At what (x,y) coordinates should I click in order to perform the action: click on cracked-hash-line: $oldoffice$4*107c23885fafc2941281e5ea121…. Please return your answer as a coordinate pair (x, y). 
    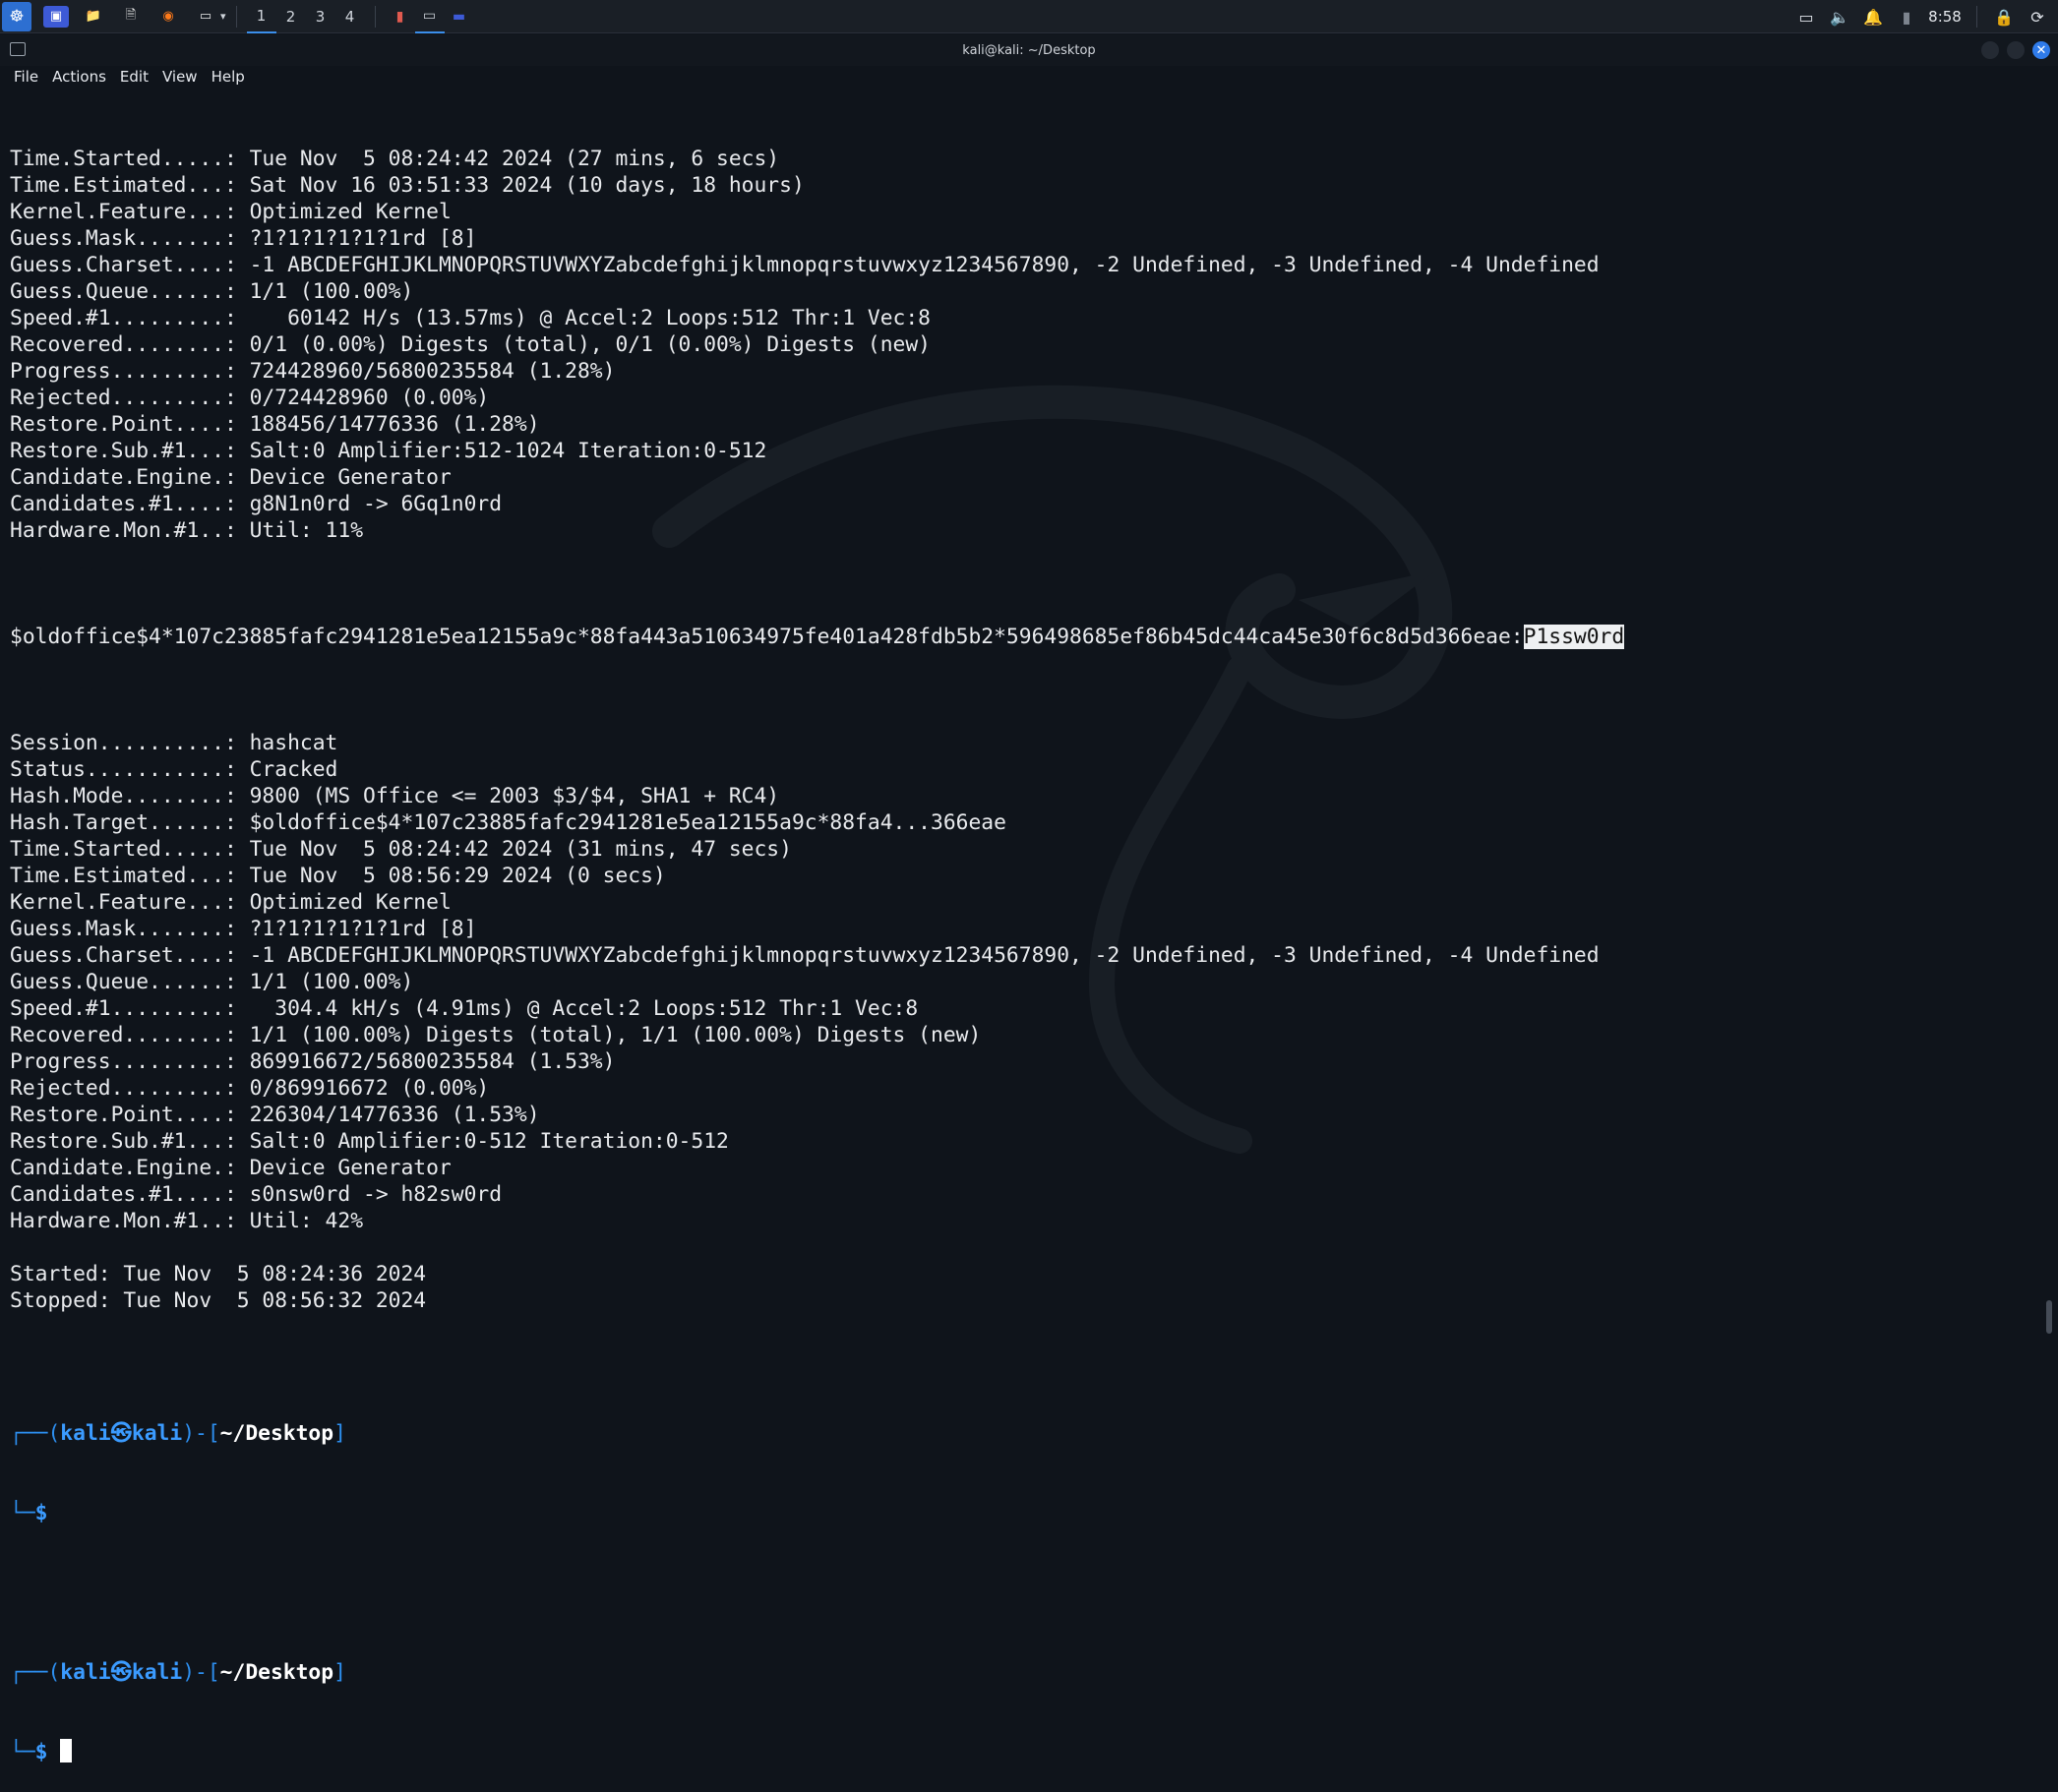
    Looking at the image, I should click on (1019, 637).